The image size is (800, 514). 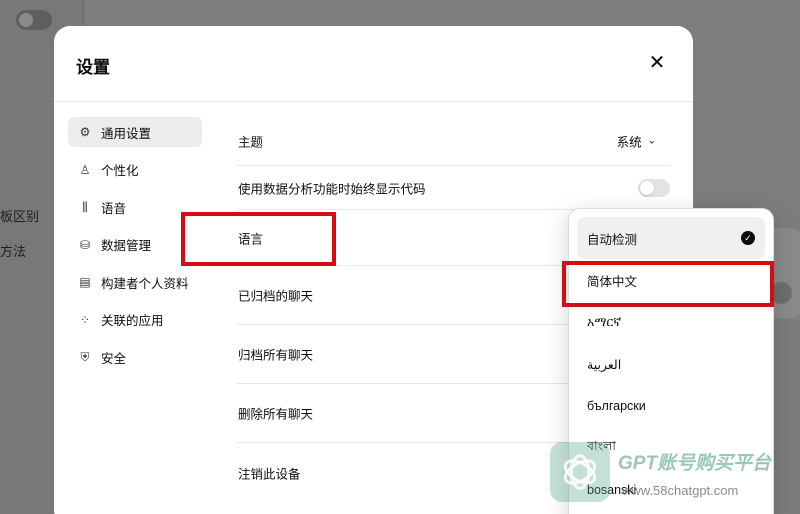 What do you see at coordinates (671, 406) in the screenshot?
I see `language-option-bulgarian: български` at bounding box center [671, 406].